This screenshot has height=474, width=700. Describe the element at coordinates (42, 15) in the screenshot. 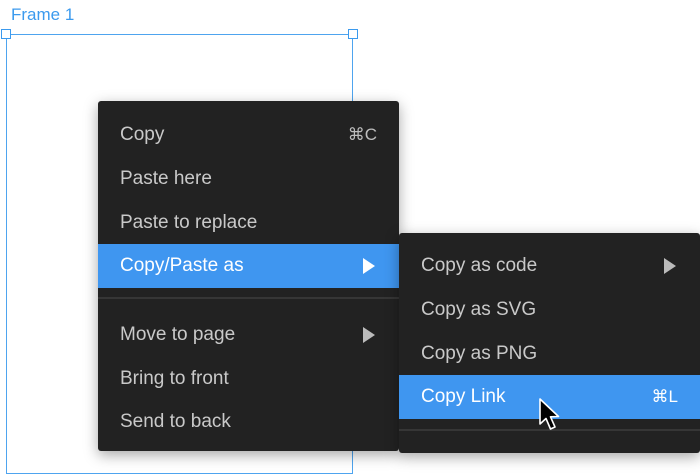

I see `frame-label: Frame 1` at that location.